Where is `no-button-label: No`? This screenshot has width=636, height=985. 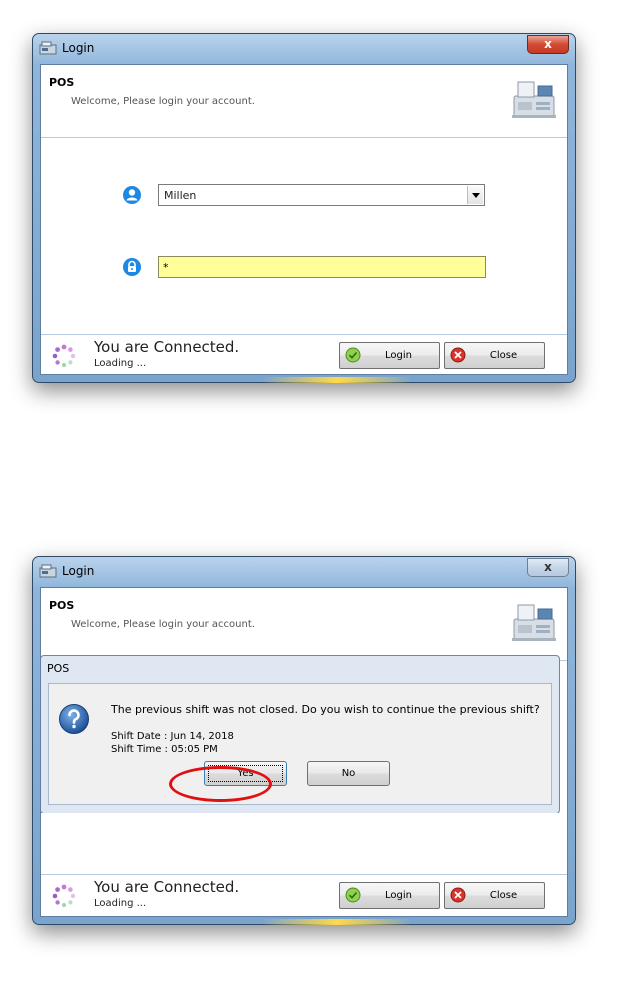
no-button-label: No is located at coordinates (348, 773).